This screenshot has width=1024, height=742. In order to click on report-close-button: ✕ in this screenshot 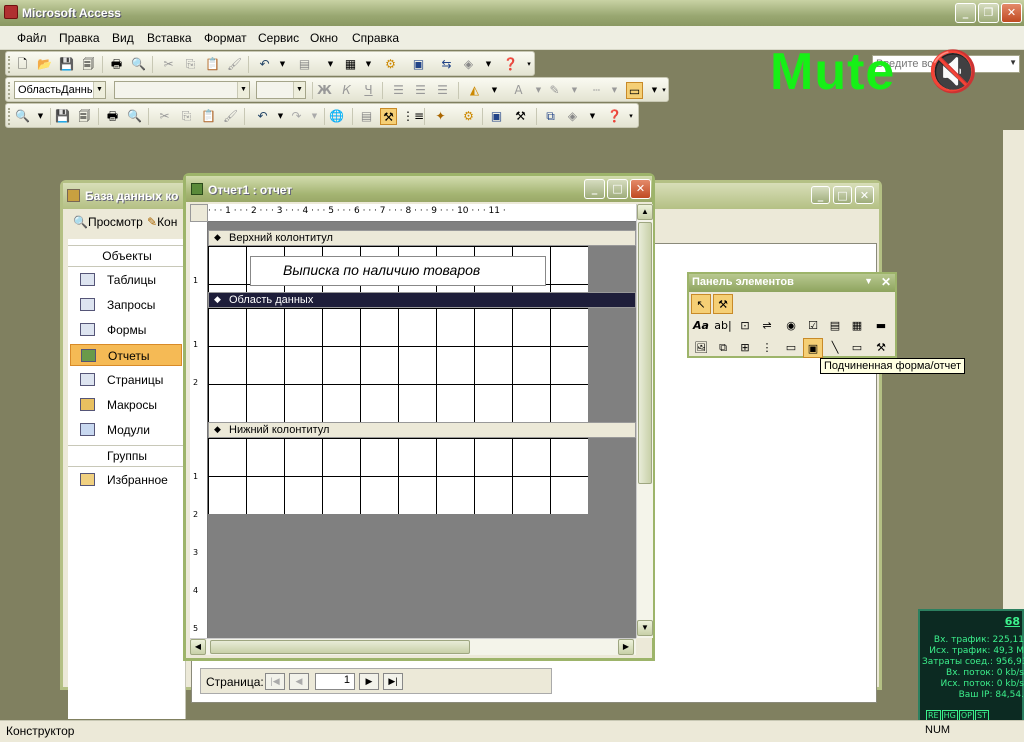, I will do `click(640, 189)`.